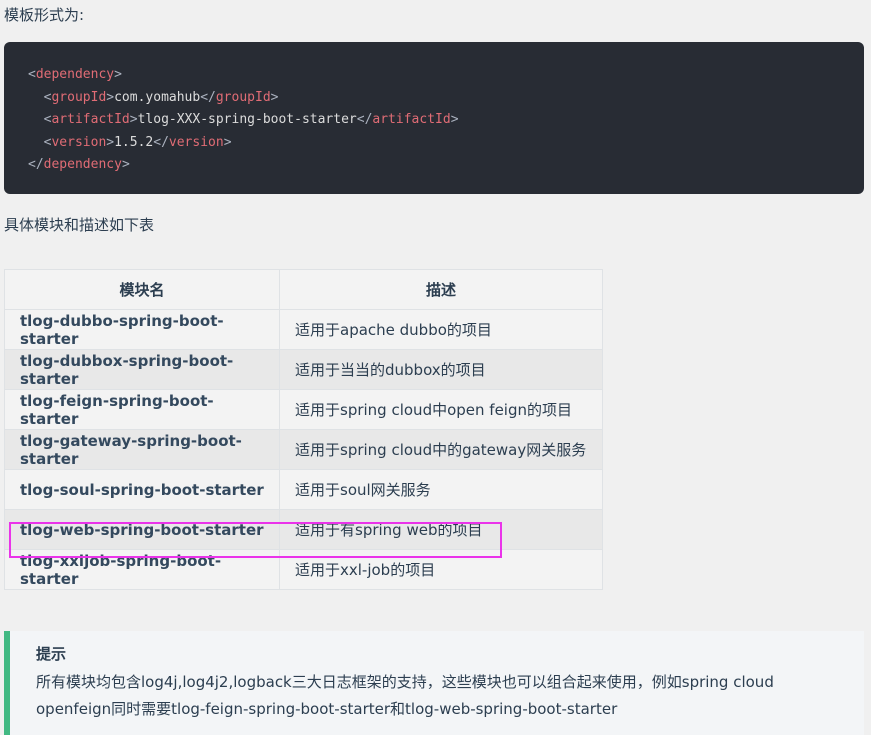 The image size is (871, 735). Describe the element at coordinates (441, 289) in the screenshot. I see `column-header-description: 描述` at that location.